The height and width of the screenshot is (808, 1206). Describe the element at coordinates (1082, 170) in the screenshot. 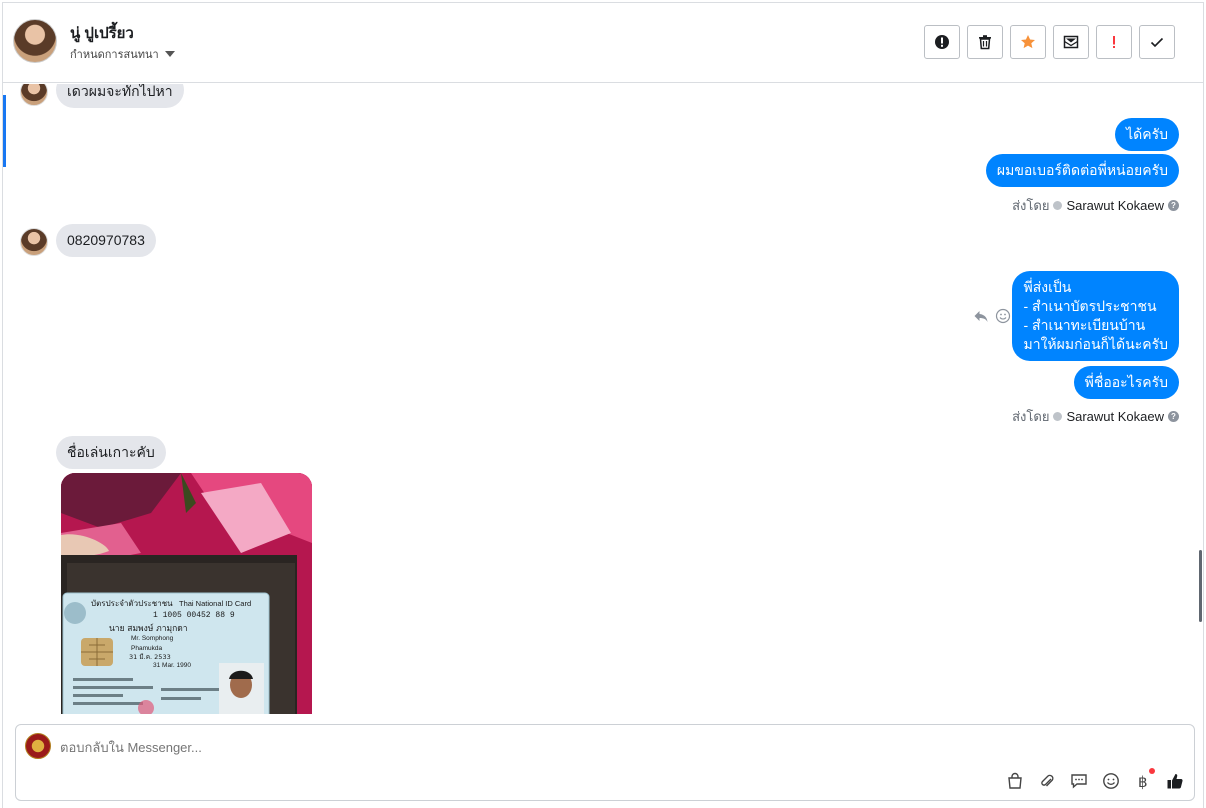

I see `outgoing-message: ผมขอเบอร์ติดต่อพี่หน่อยครับ` at that location.